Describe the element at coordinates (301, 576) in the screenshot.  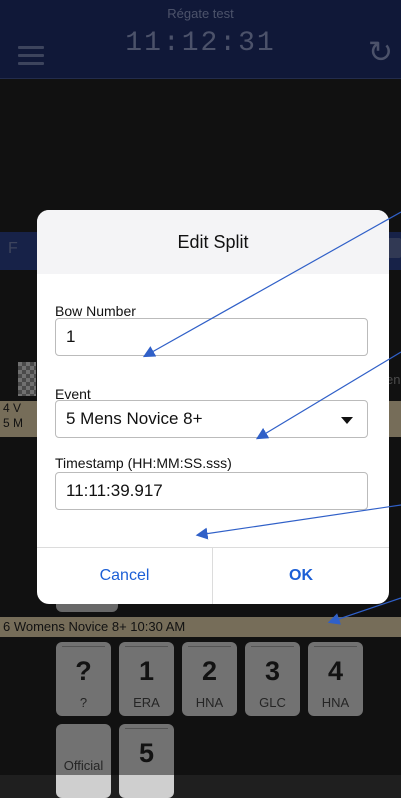
I see `ok-button: OK` at that location.